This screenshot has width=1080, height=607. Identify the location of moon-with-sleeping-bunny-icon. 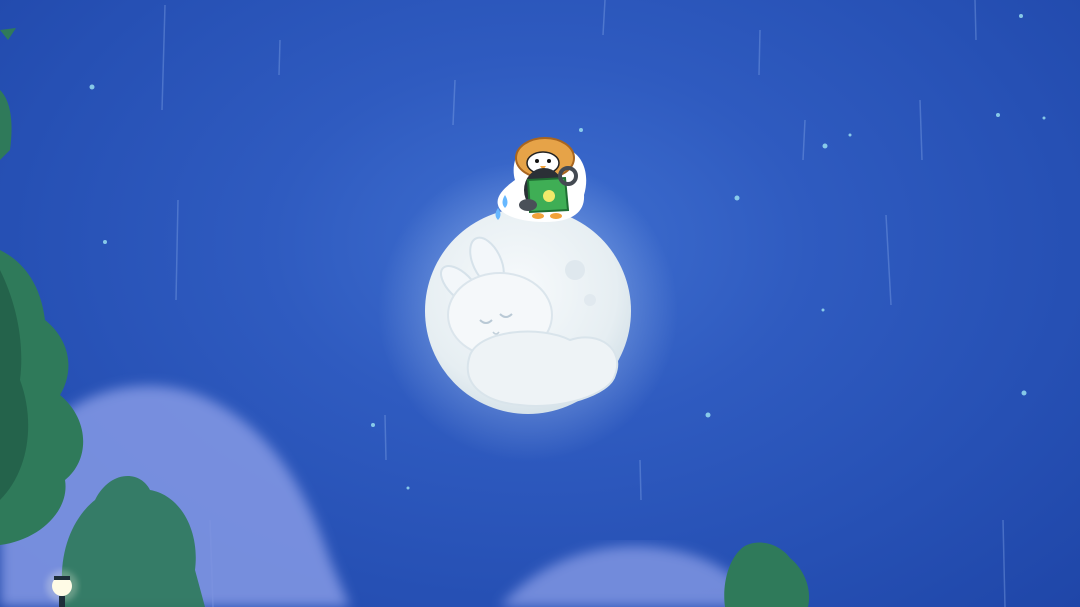
(528, 311).